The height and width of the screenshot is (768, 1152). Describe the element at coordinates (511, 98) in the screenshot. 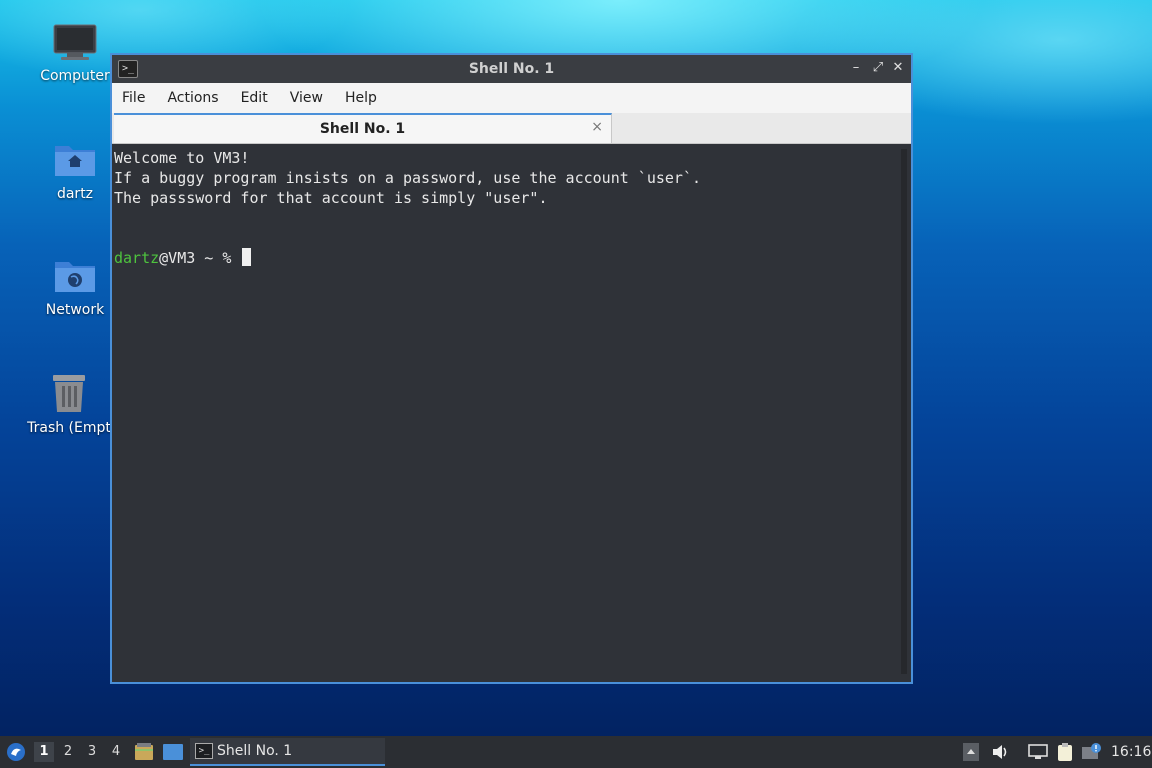

I see `menubar: File Actions Edit View Help` at that location.